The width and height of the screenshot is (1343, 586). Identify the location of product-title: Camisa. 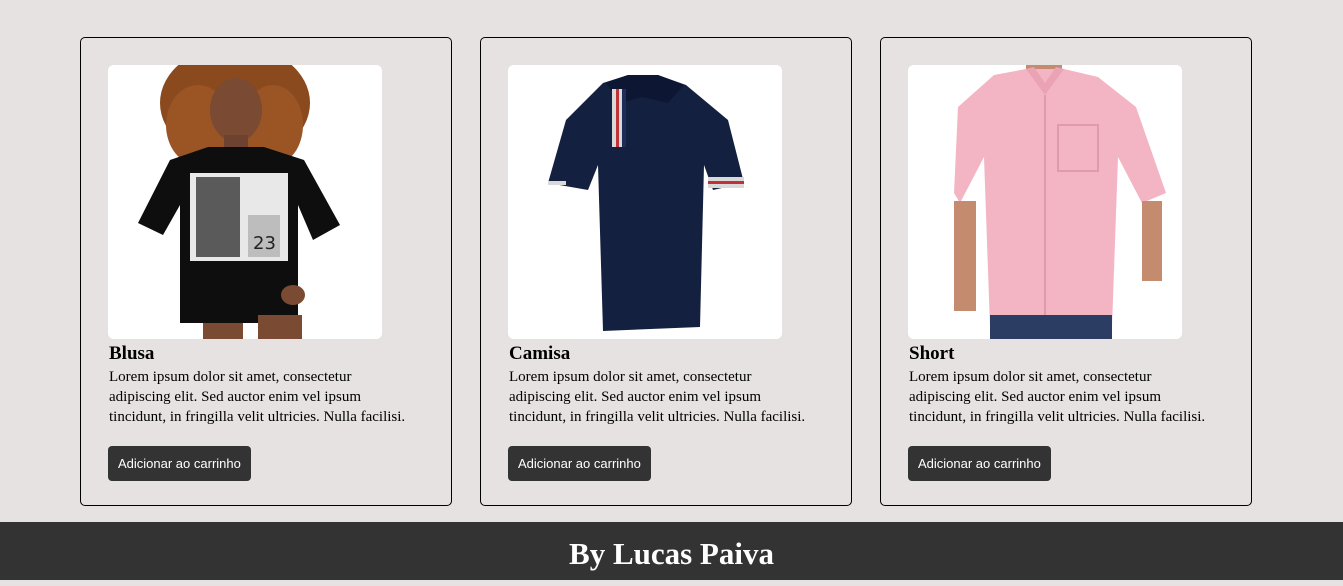
(540, 353).